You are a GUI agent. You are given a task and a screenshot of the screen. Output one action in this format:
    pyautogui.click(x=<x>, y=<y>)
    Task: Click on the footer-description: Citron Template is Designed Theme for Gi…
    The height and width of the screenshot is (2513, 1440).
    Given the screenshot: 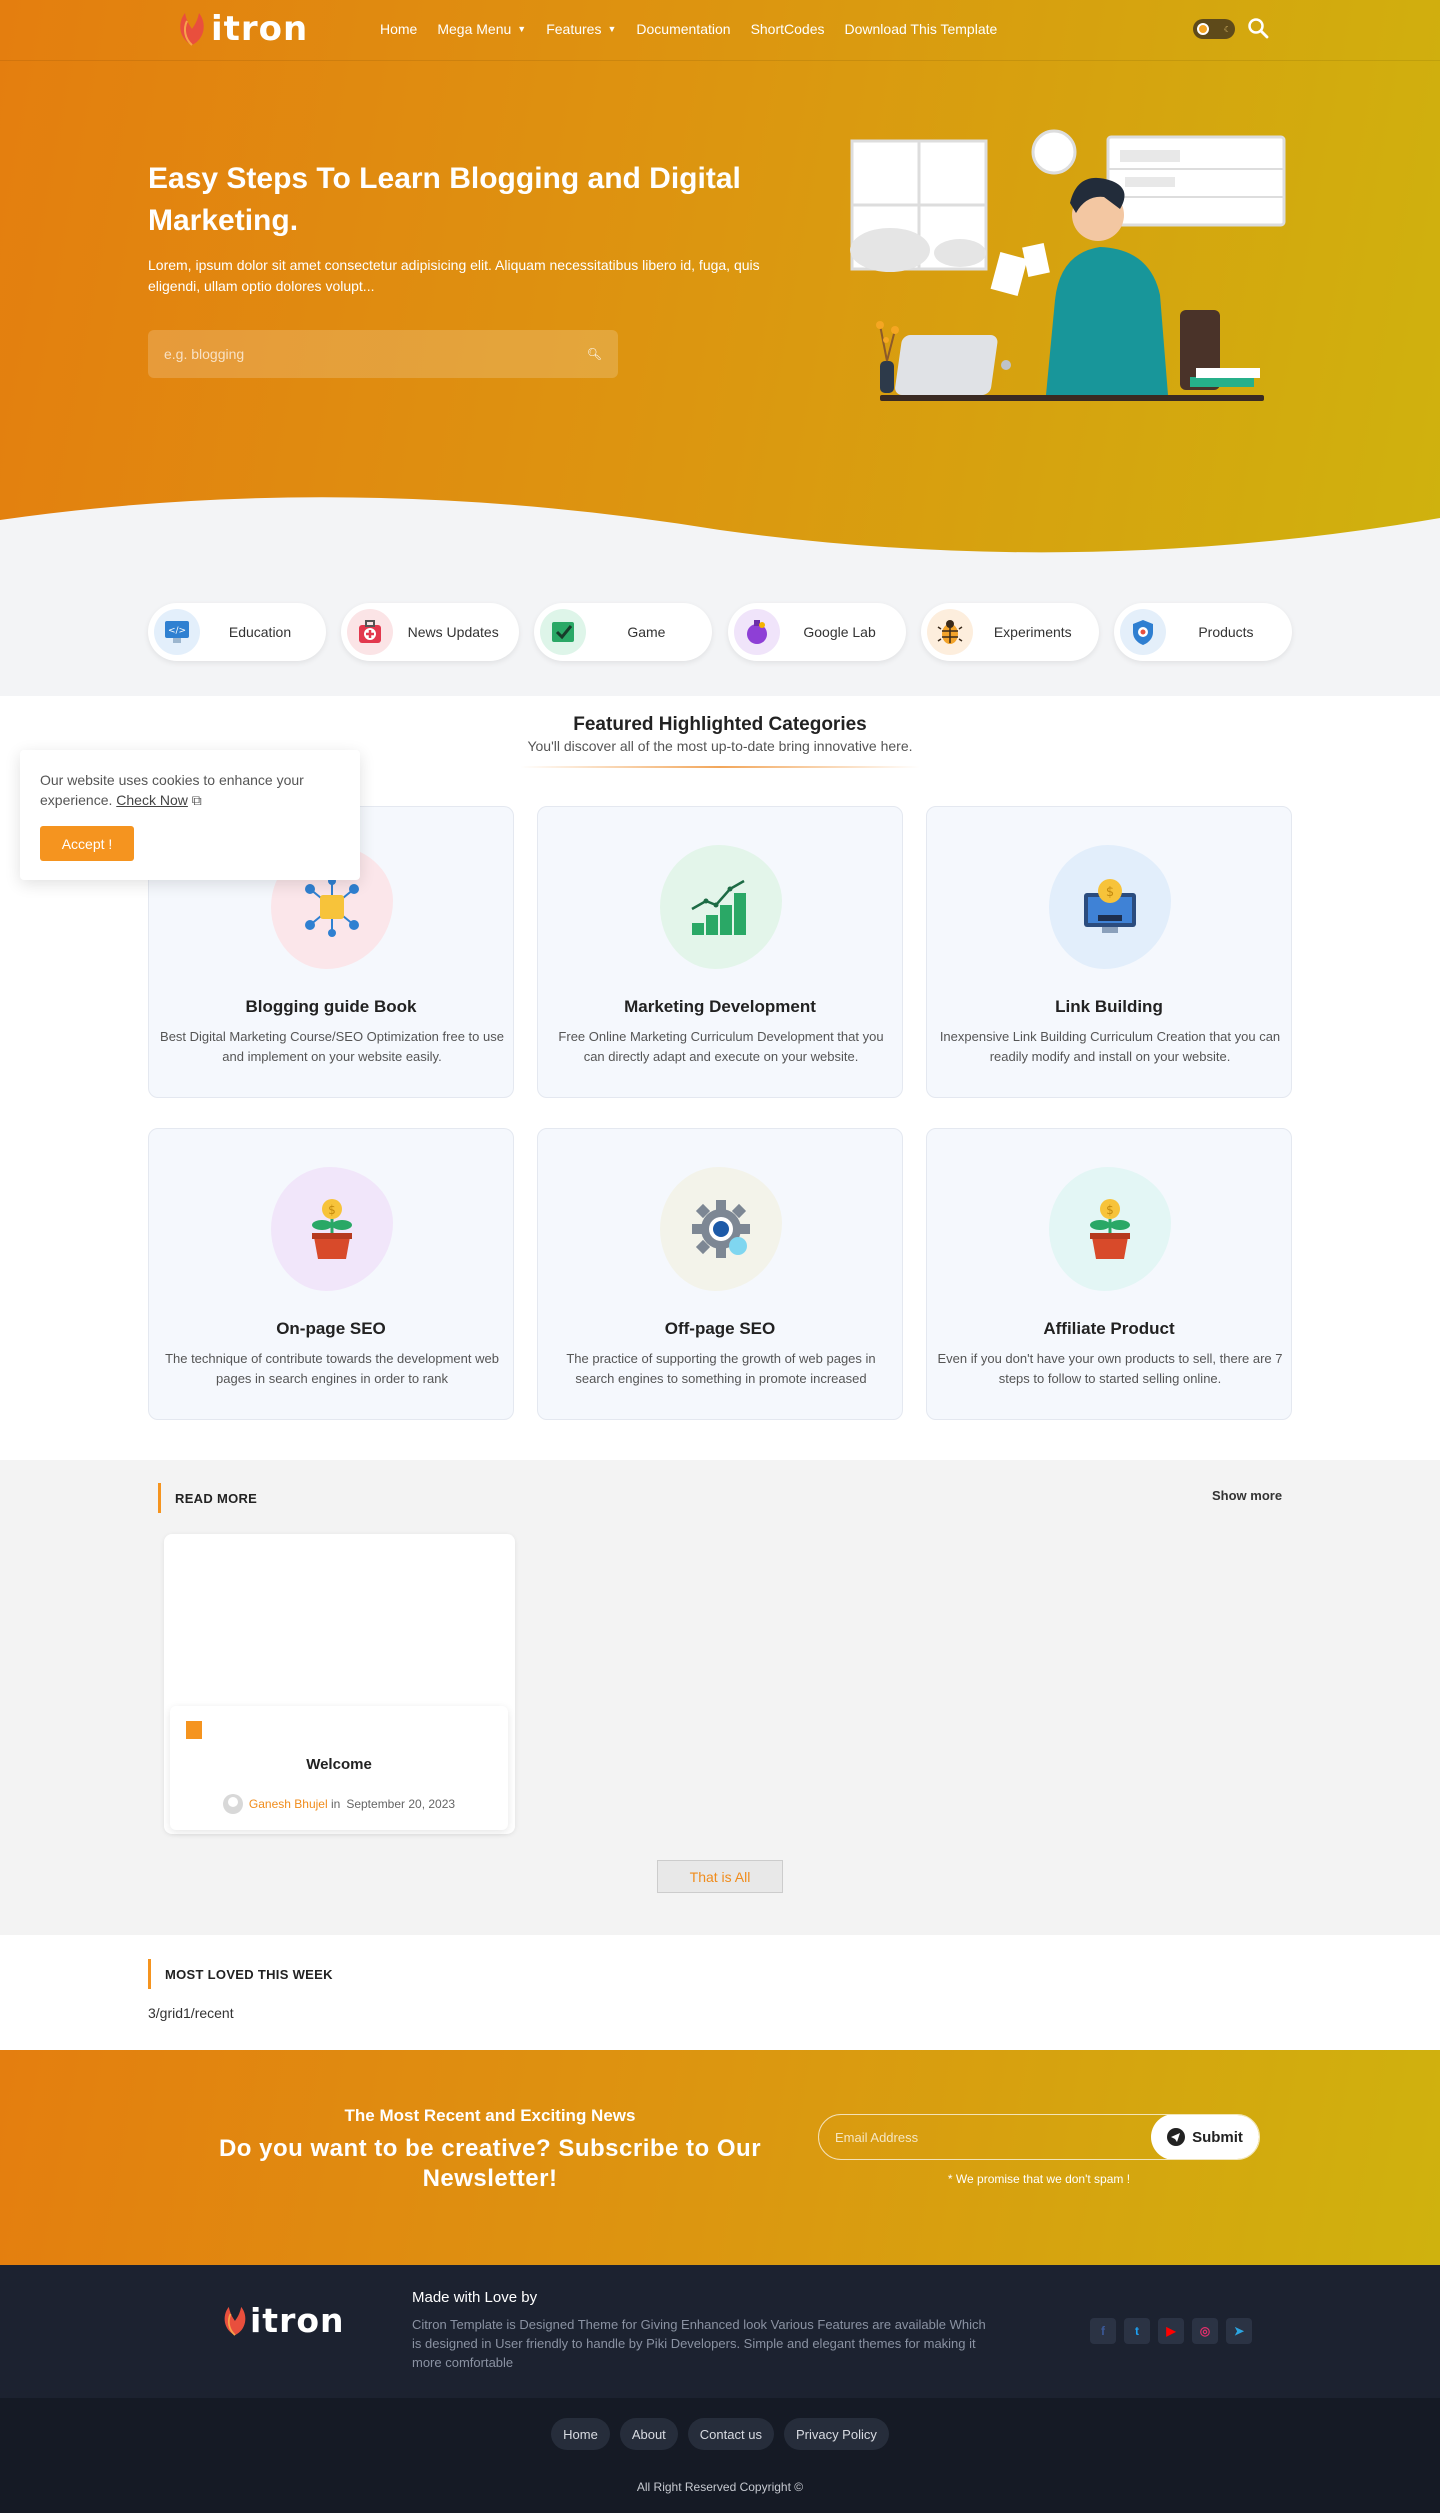 What is the action you would take?
    pyautogui.click(x=699, y=2343)
    